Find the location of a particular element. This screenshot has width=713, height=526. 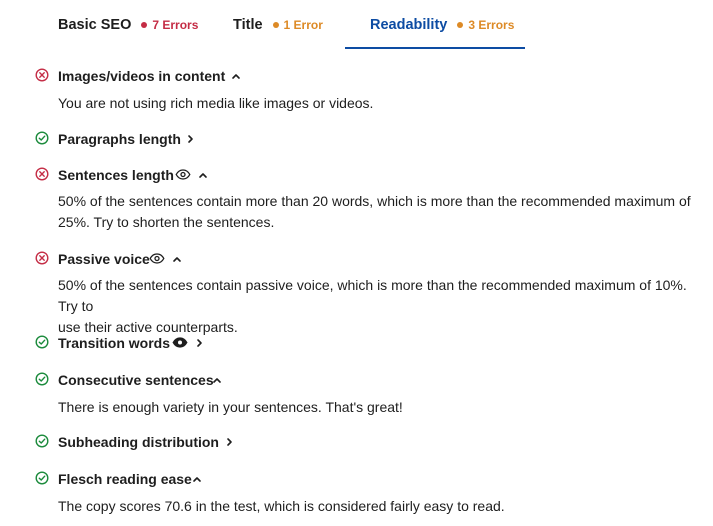

tab-error-count: 1 Error is located at coordinates (303, 25).